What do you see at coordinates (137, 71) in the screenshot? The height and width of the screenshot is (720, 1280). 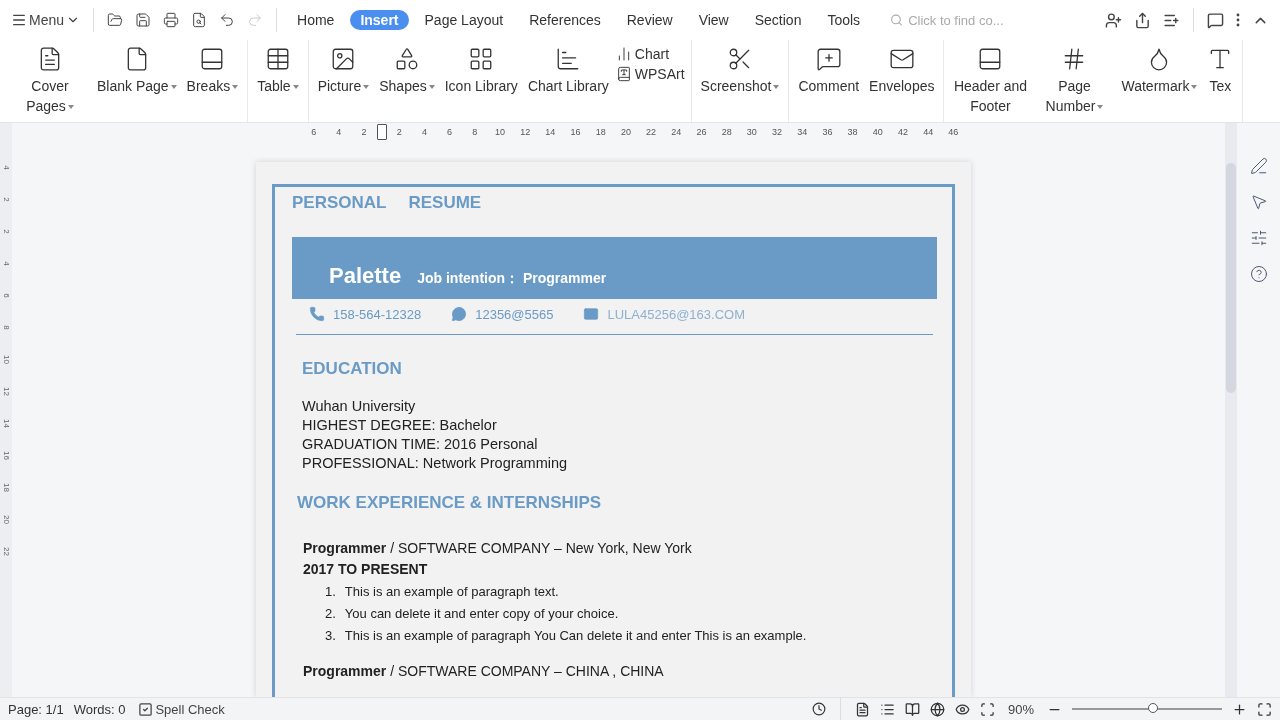 I see `ribbon-button: Blank Page` at bounding box center [137, 71].